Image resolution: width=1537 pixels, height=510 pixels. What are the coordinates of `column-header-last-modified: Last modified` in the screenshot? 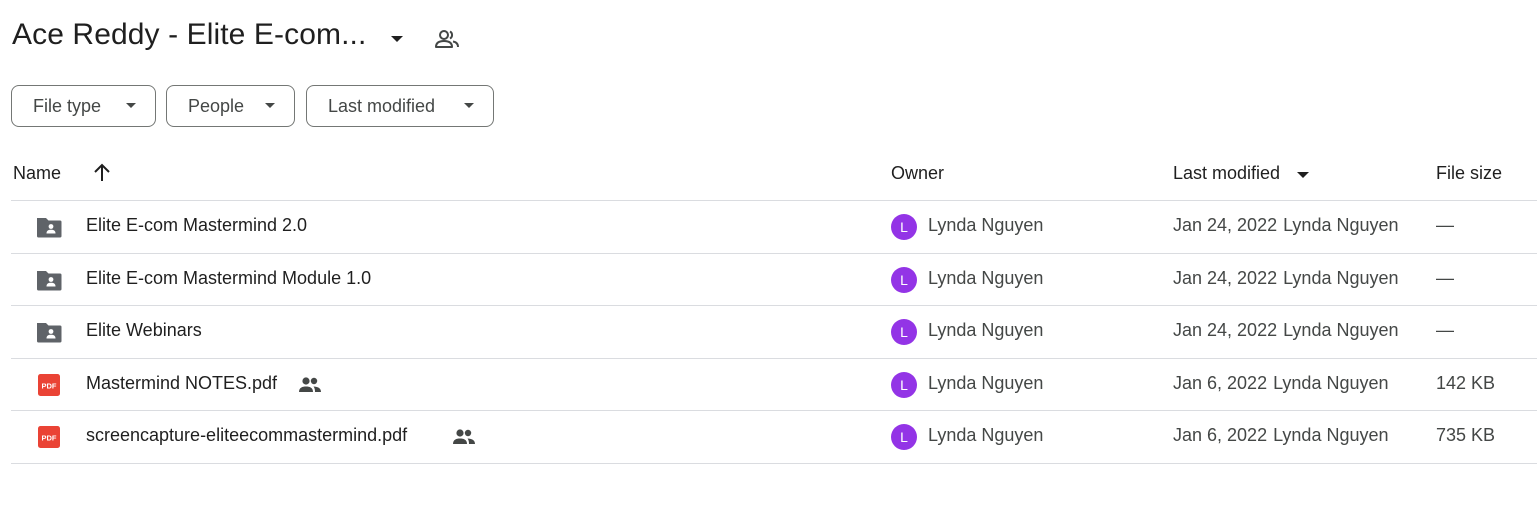 It's located at (1226, 173).